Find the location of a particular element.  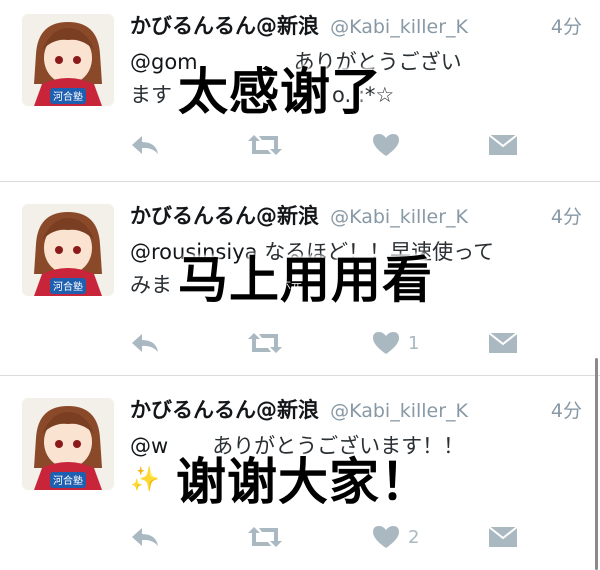

like-button: 2 is located at coordinates (395, 537).